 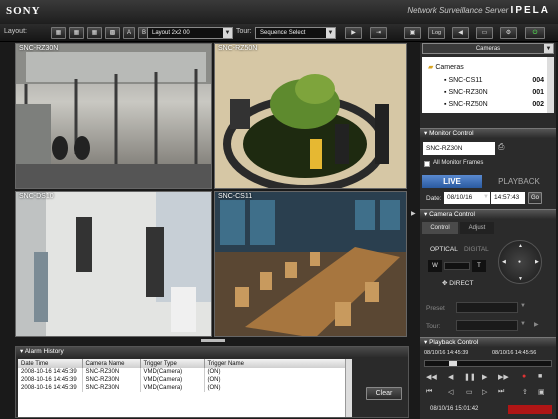 I want to click on camera-control-title: Camera Control, so click(x=452, y=214).